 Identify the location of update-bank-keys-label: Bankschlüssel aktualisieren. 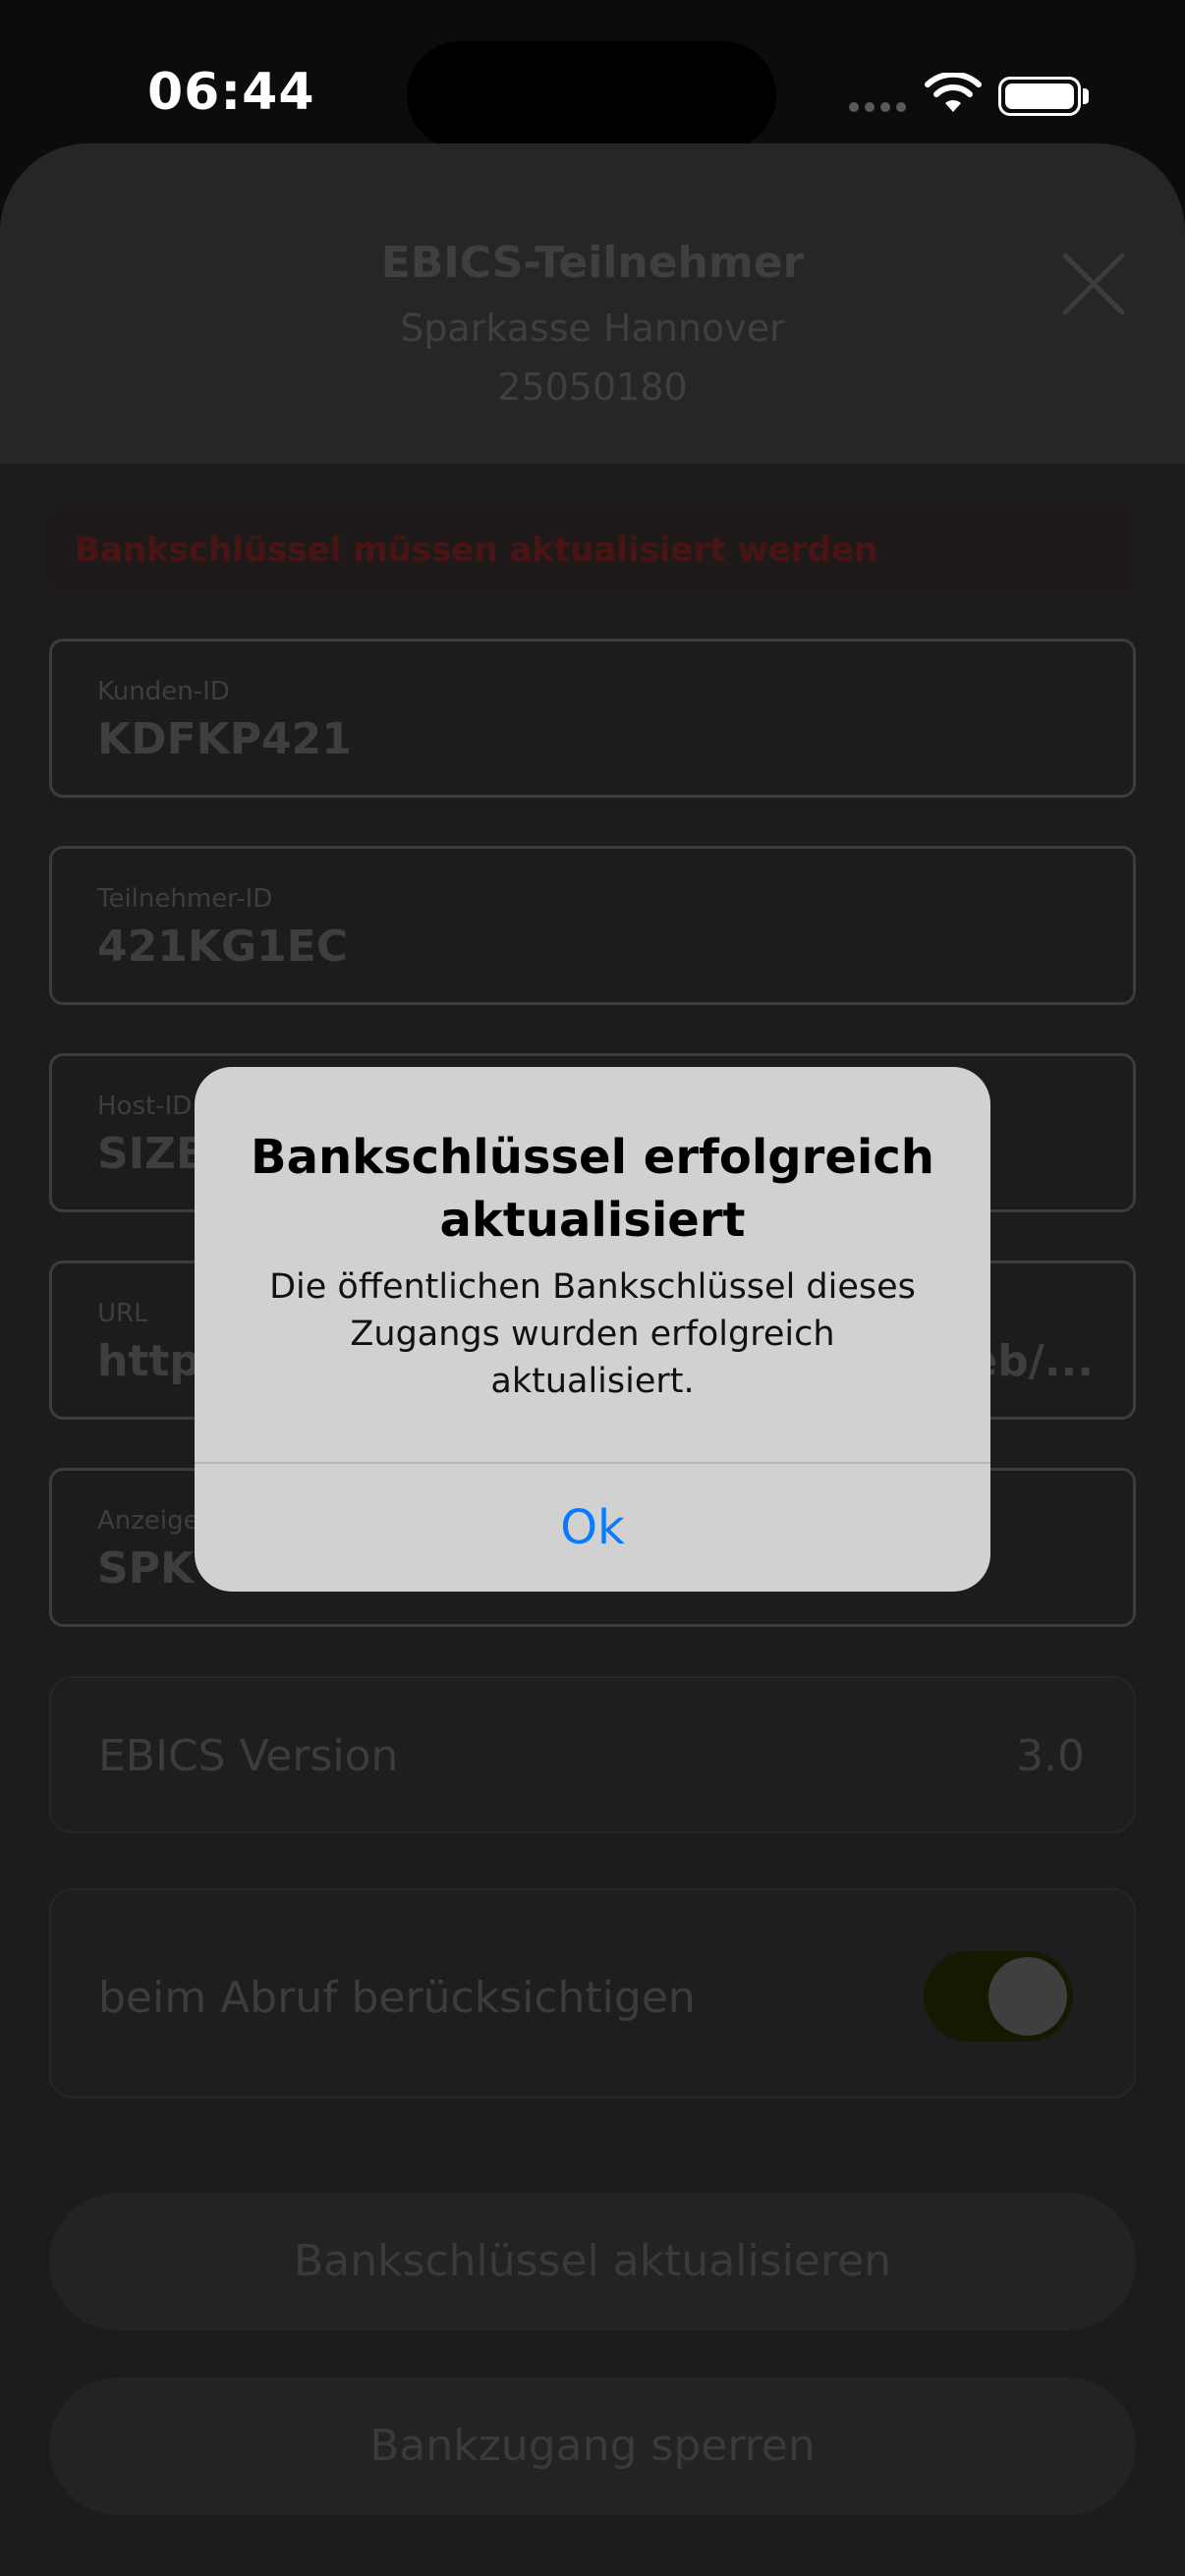
(592, 2261).